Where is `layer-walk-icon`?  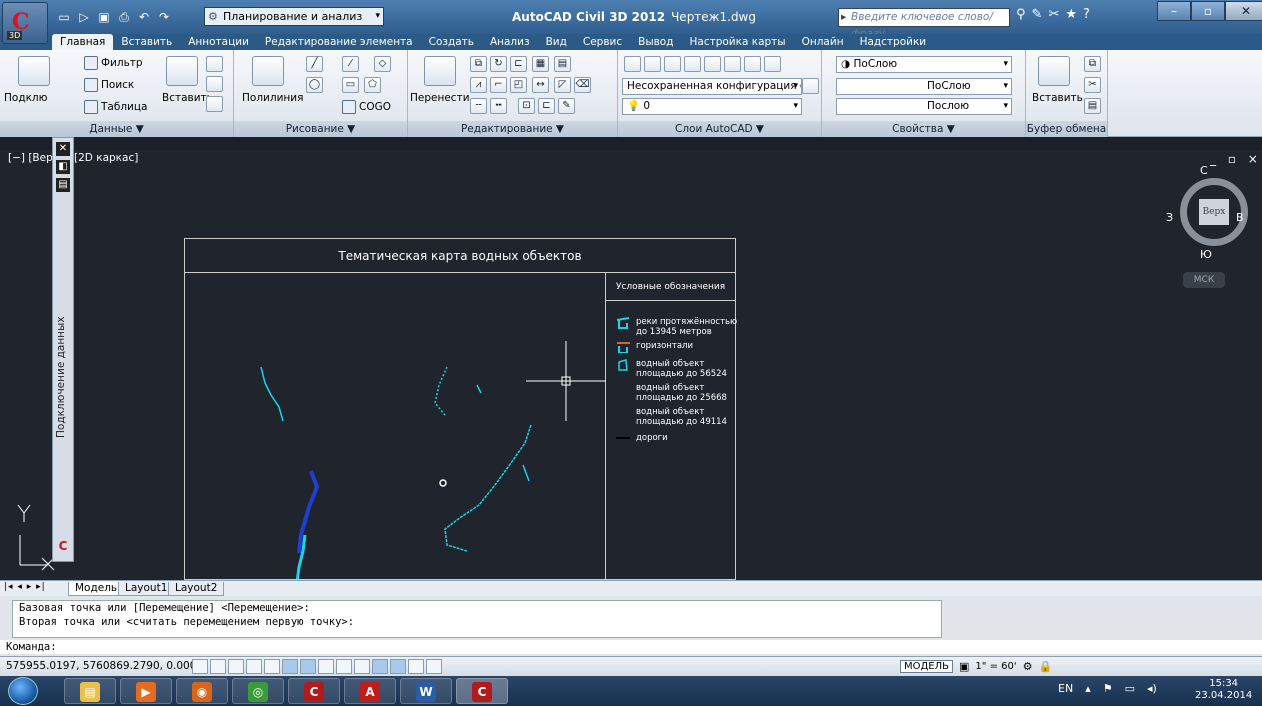
layer-walk-icon is located at coordinates (772, 64).